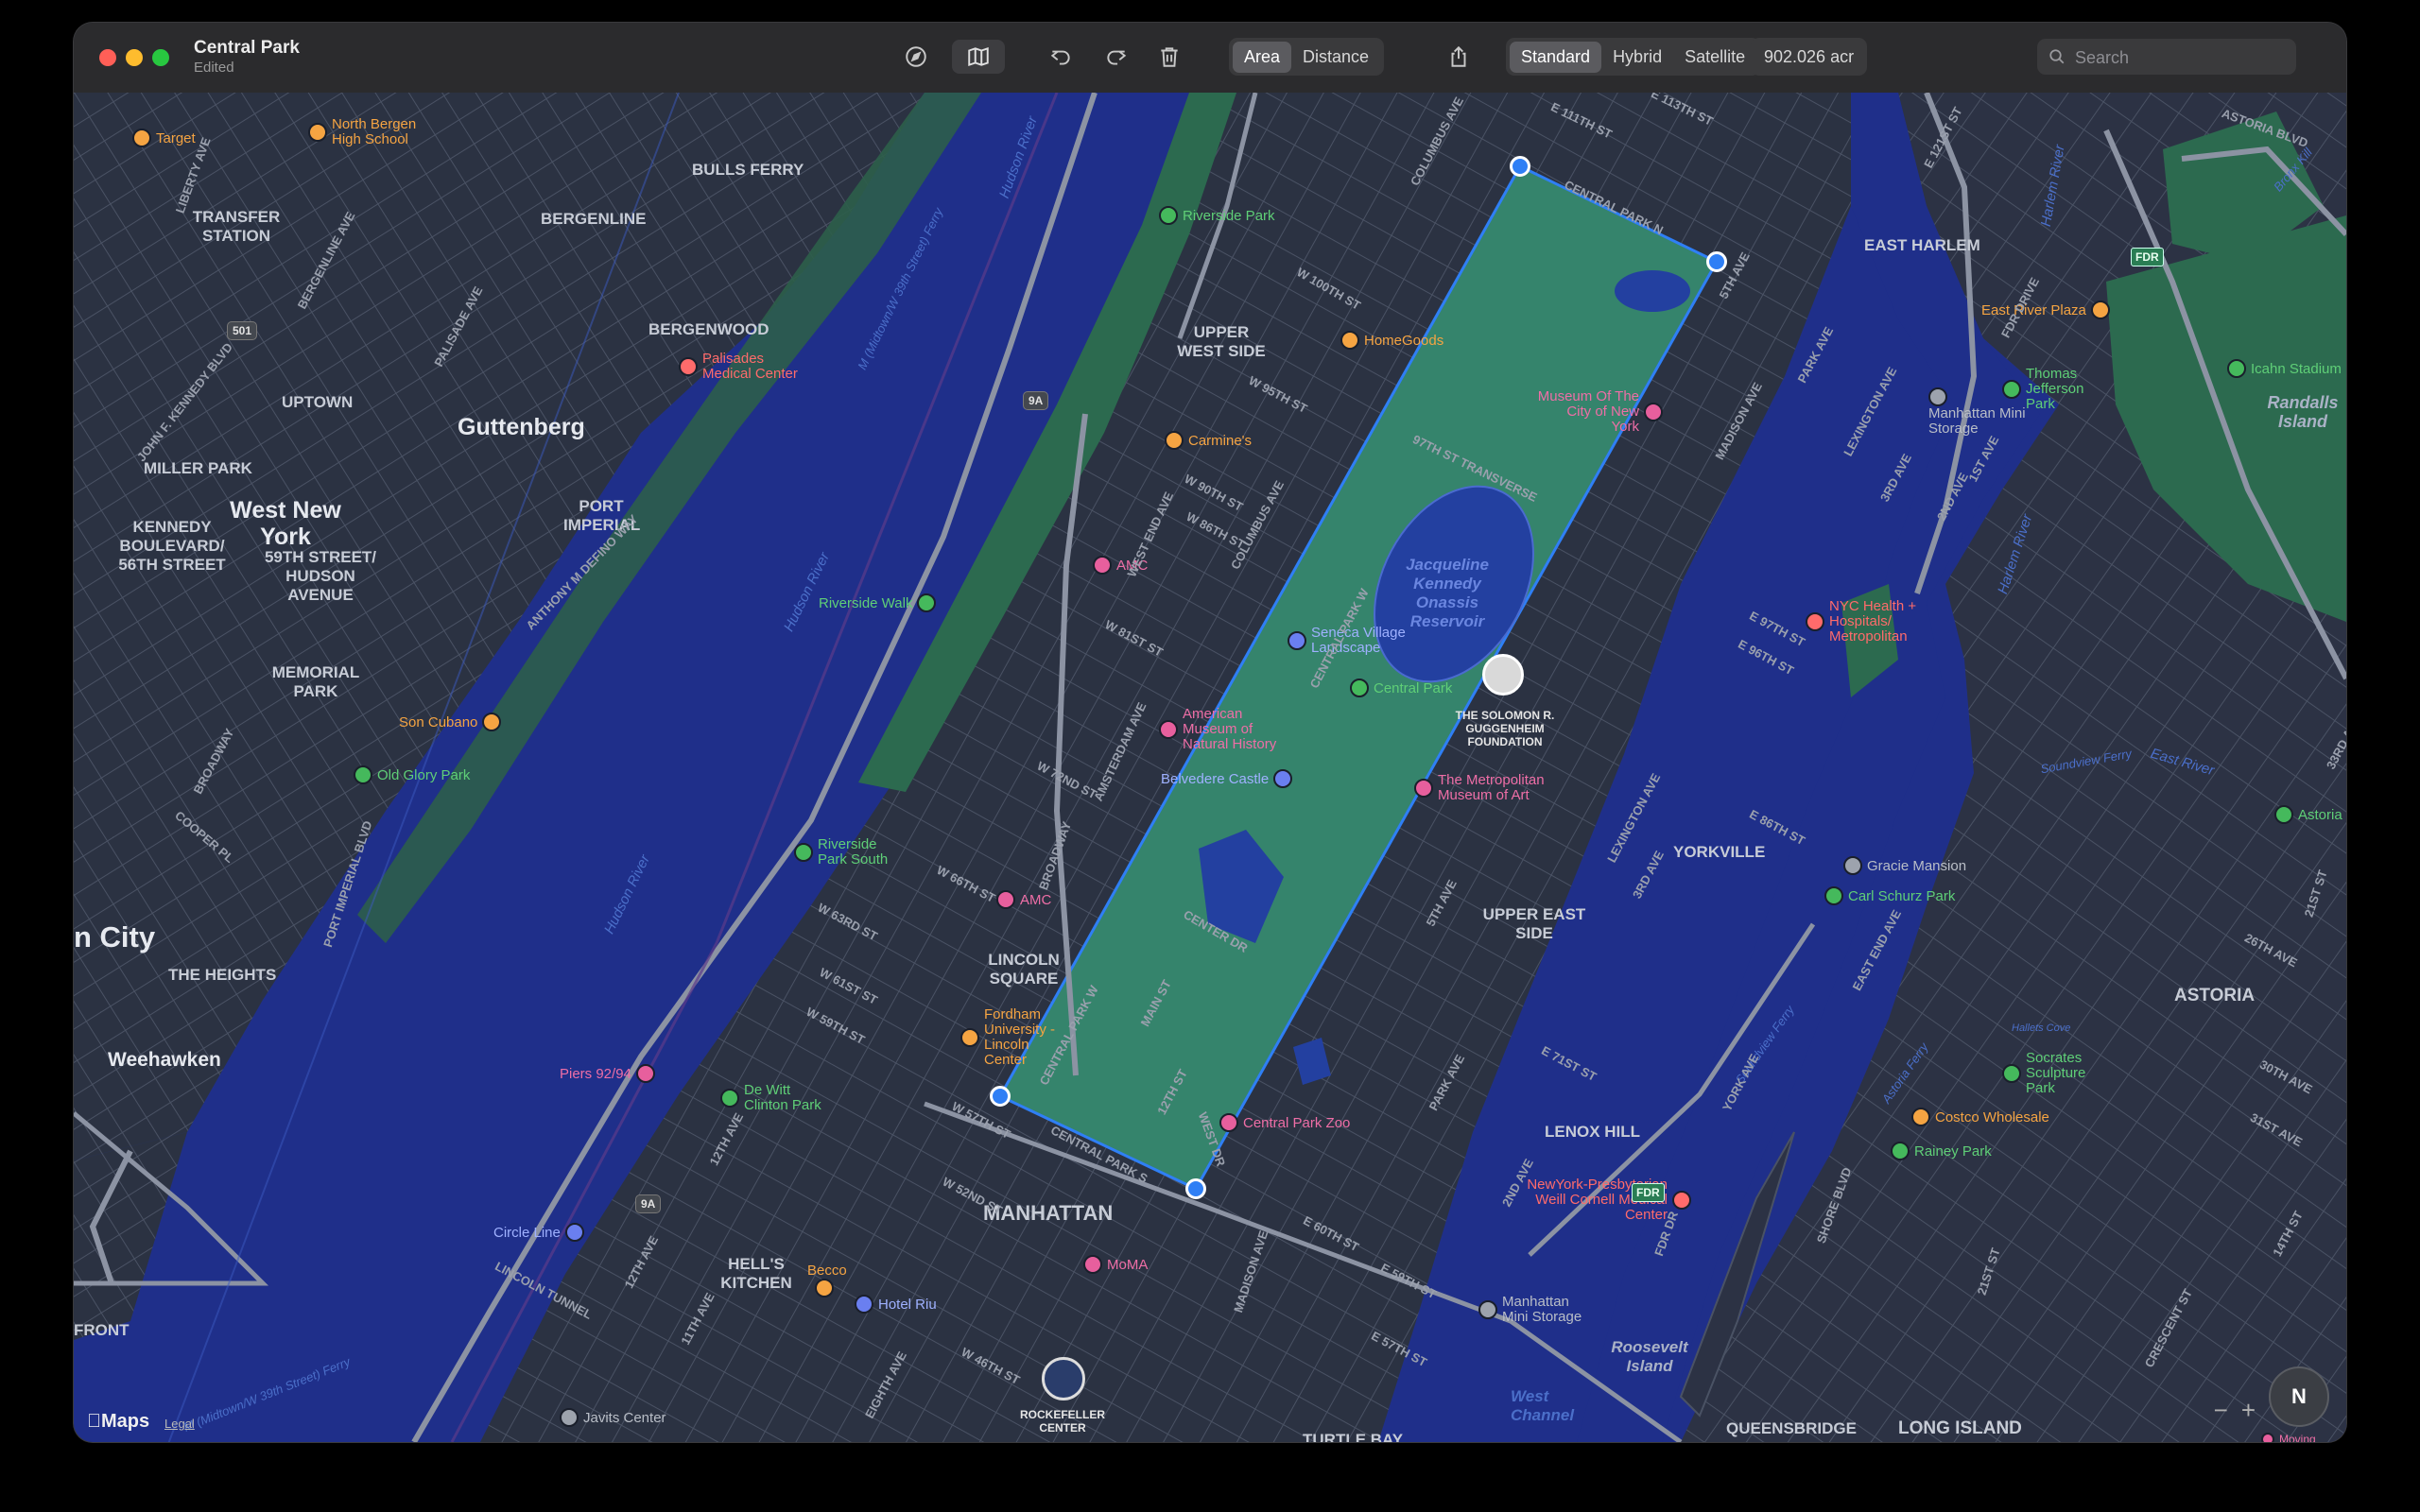  What do you see at coordinates (1556, 57) in the screenshot?
I see `style-standard-button: Standard` at bounding box center [1556, 57].